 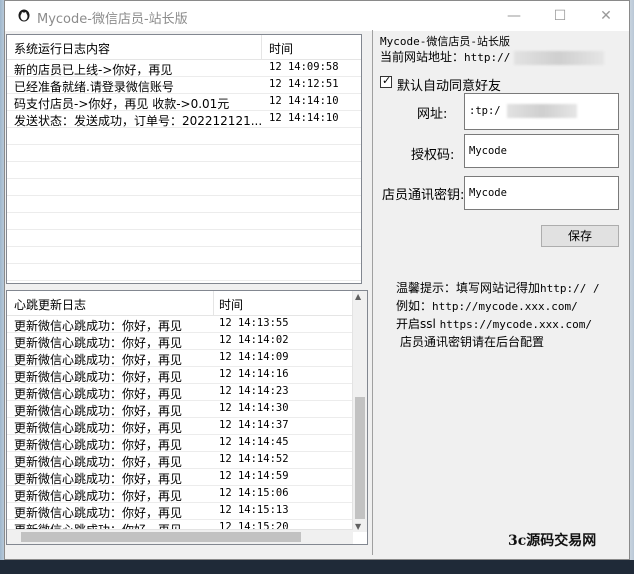 What do you see at coordinates (552, 541) in the screenshot?
I see `watermark: 3c源码交易网` at bounding box center [552, 541].